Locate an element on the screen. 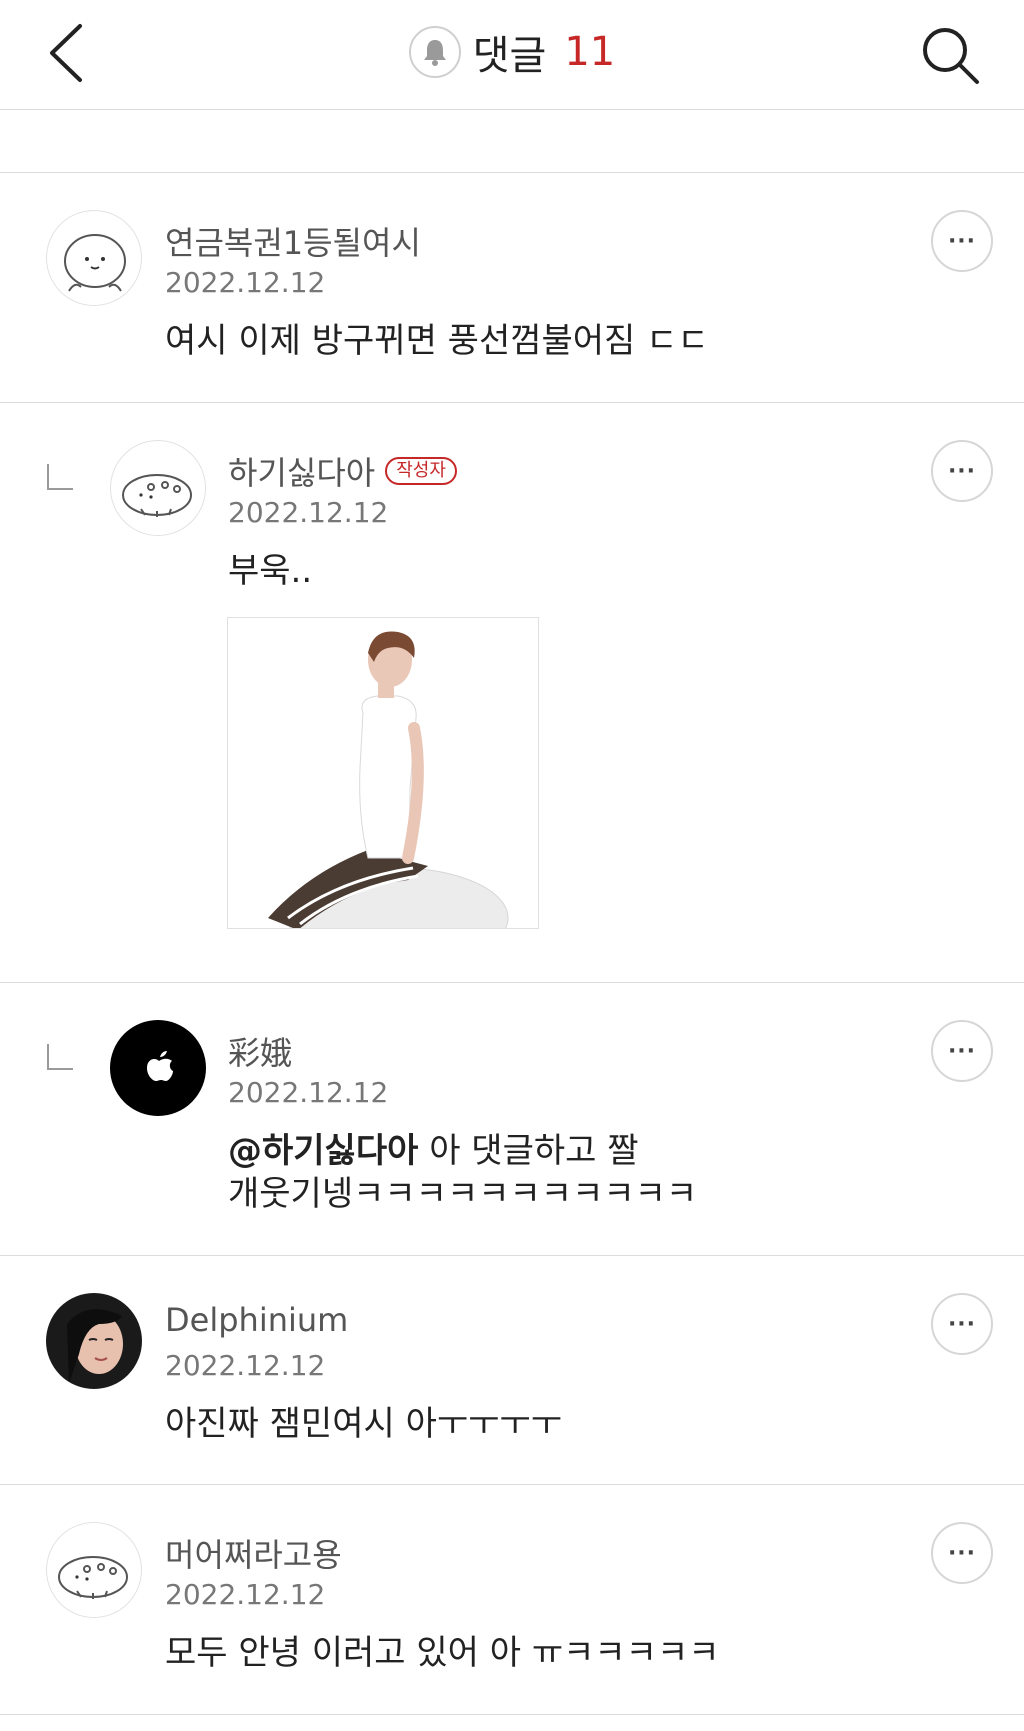 The height and width of the screenshot is (1731, 1024). author-name-text: 彩娥 is located at coordinates (260, 1053).